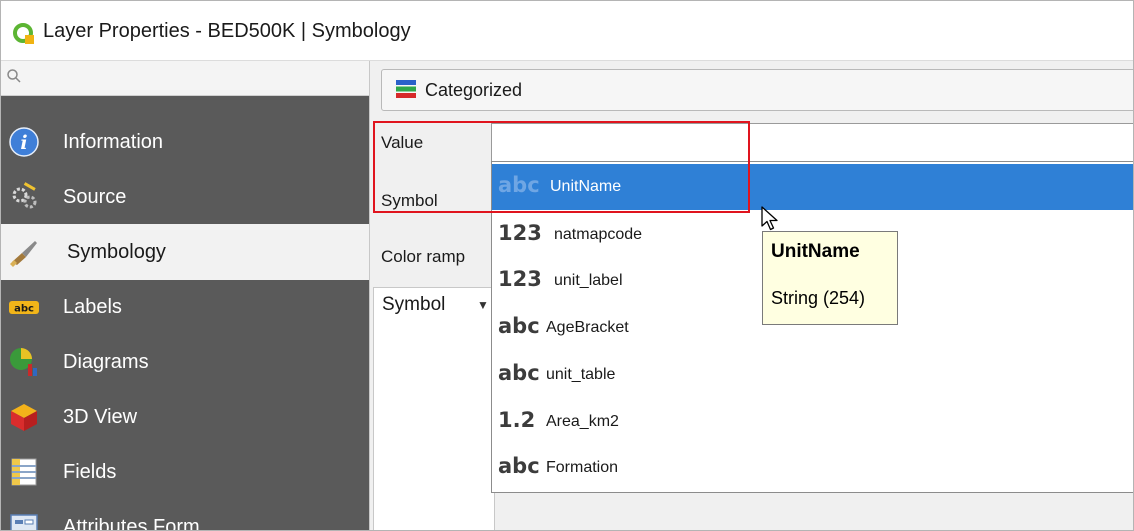 The height and width of the screenshot is (531, 1134). Describe the element at coordinates (582, 421) in the screenshot. I see `field-name: Area_km2` at that location.